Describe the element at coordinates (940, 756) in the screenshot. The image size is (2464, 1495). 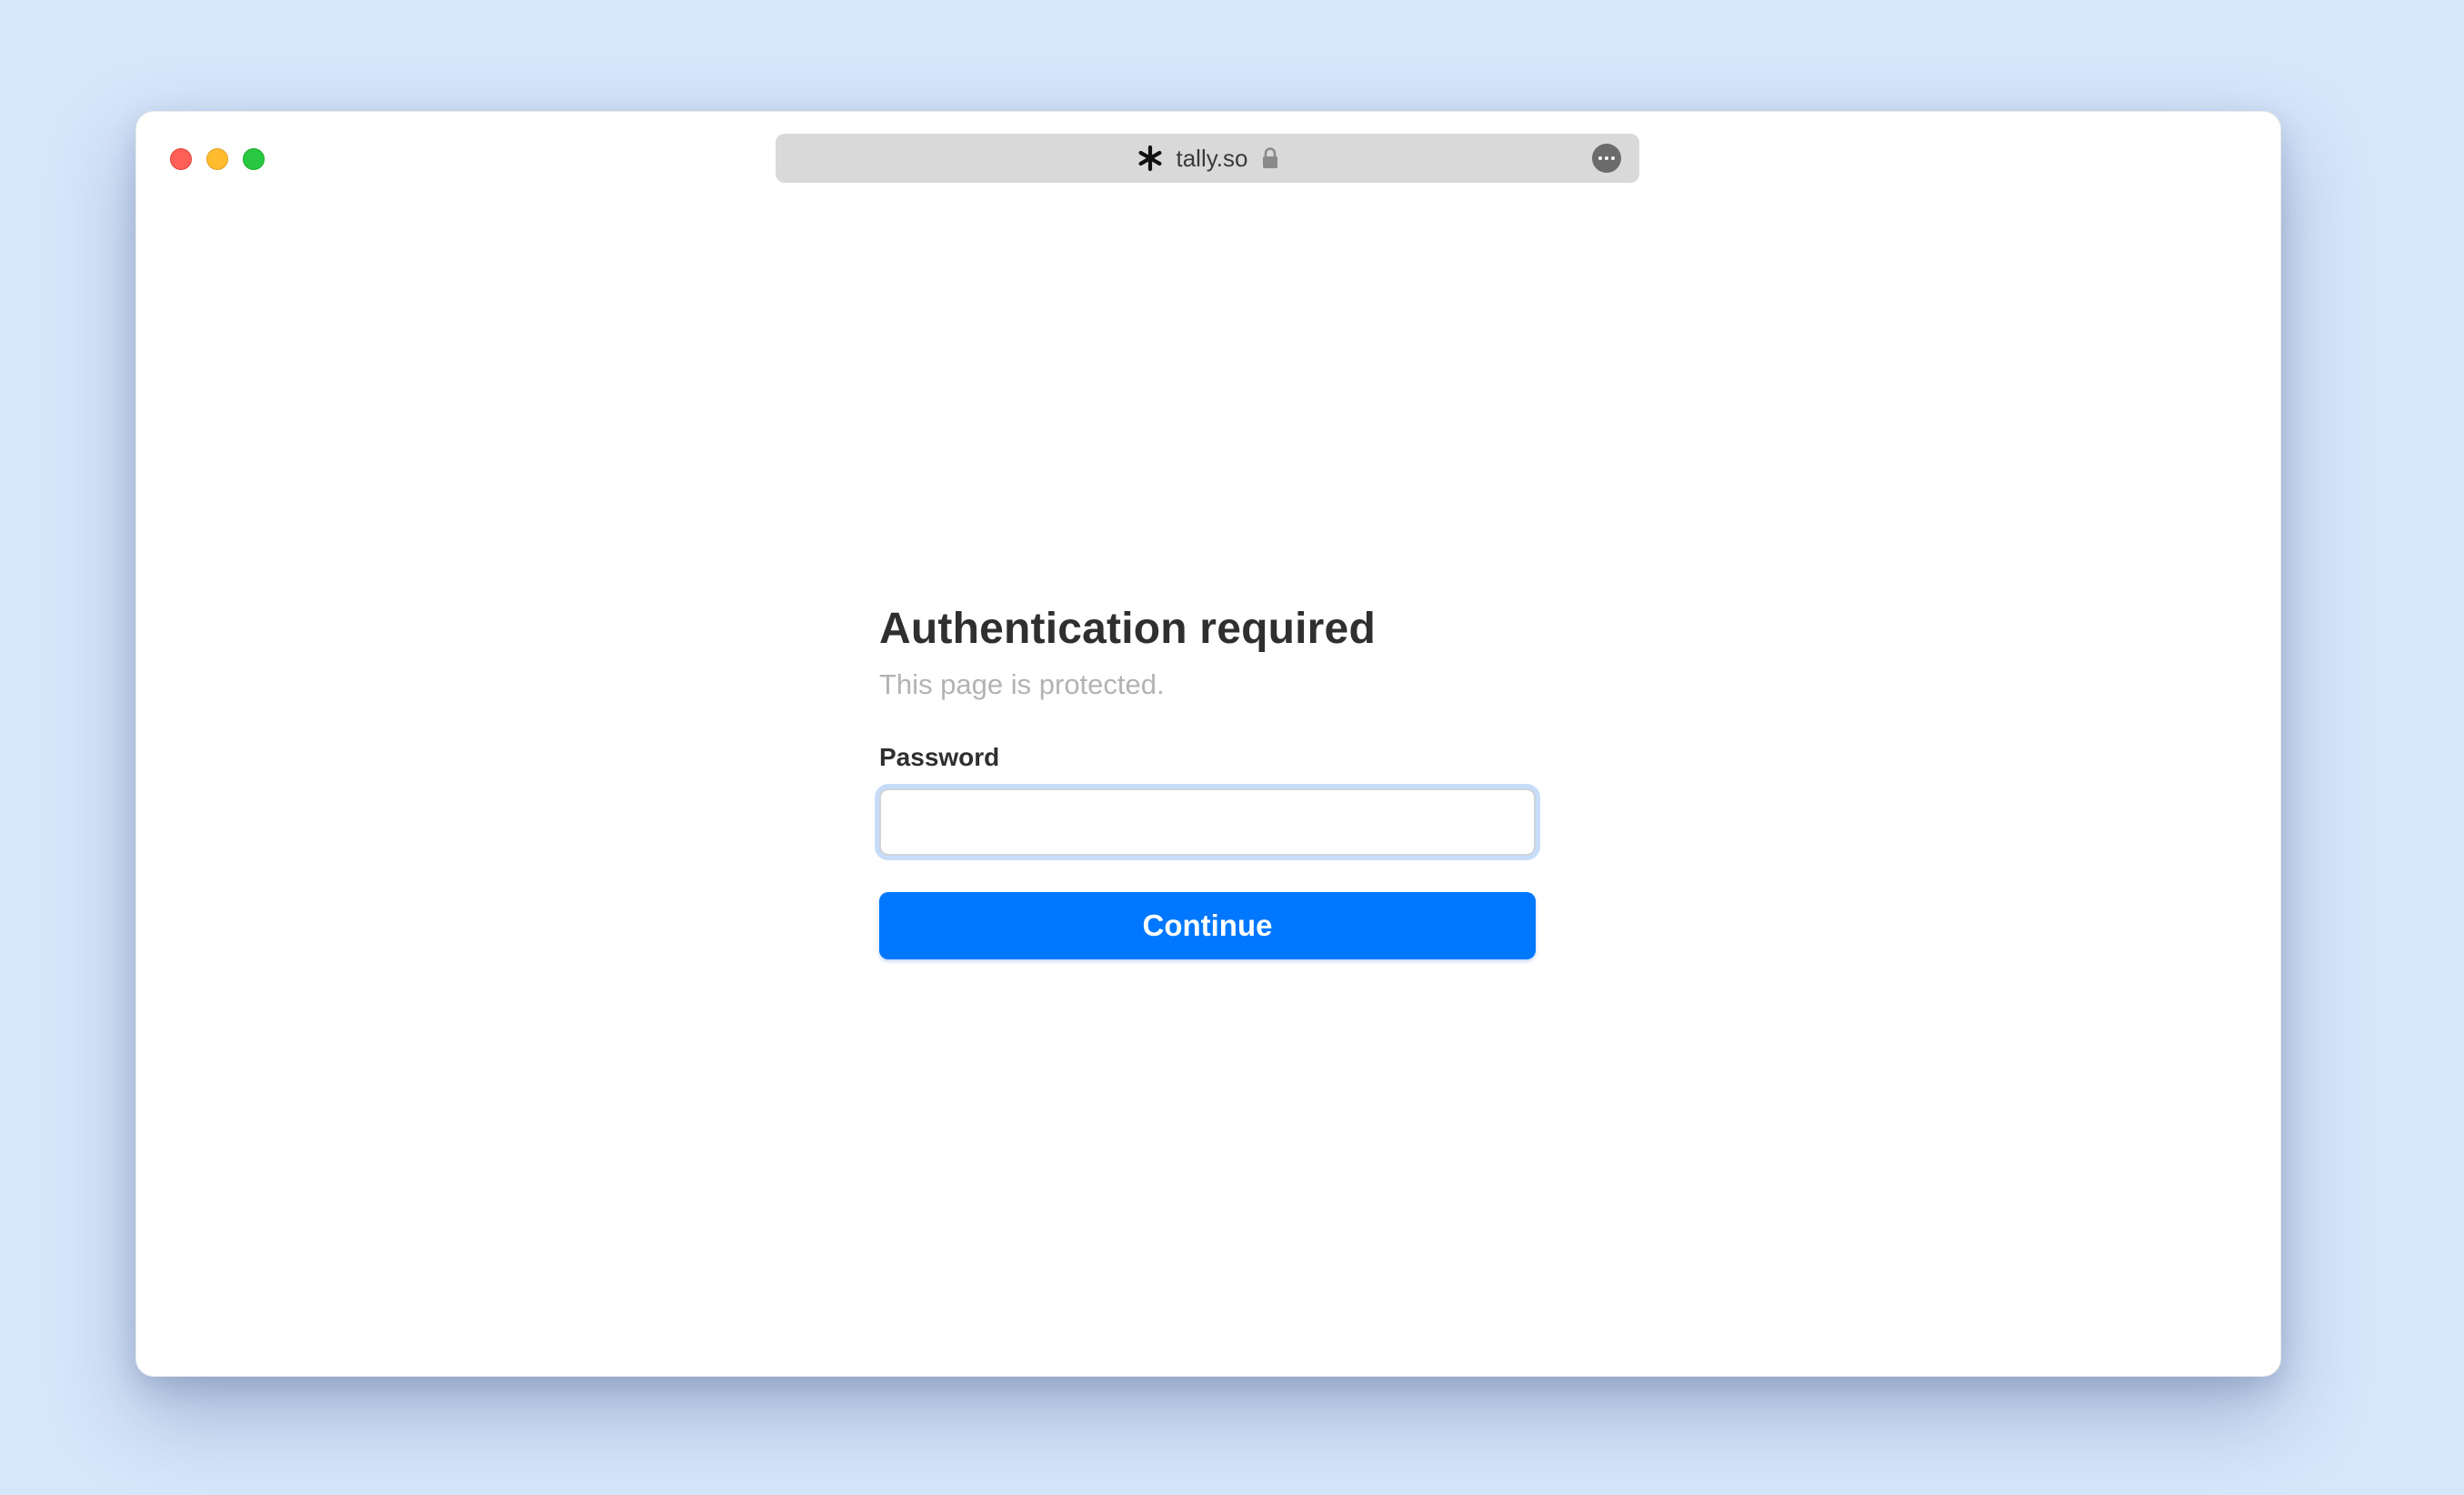
I see `password-label: Password` at that location.